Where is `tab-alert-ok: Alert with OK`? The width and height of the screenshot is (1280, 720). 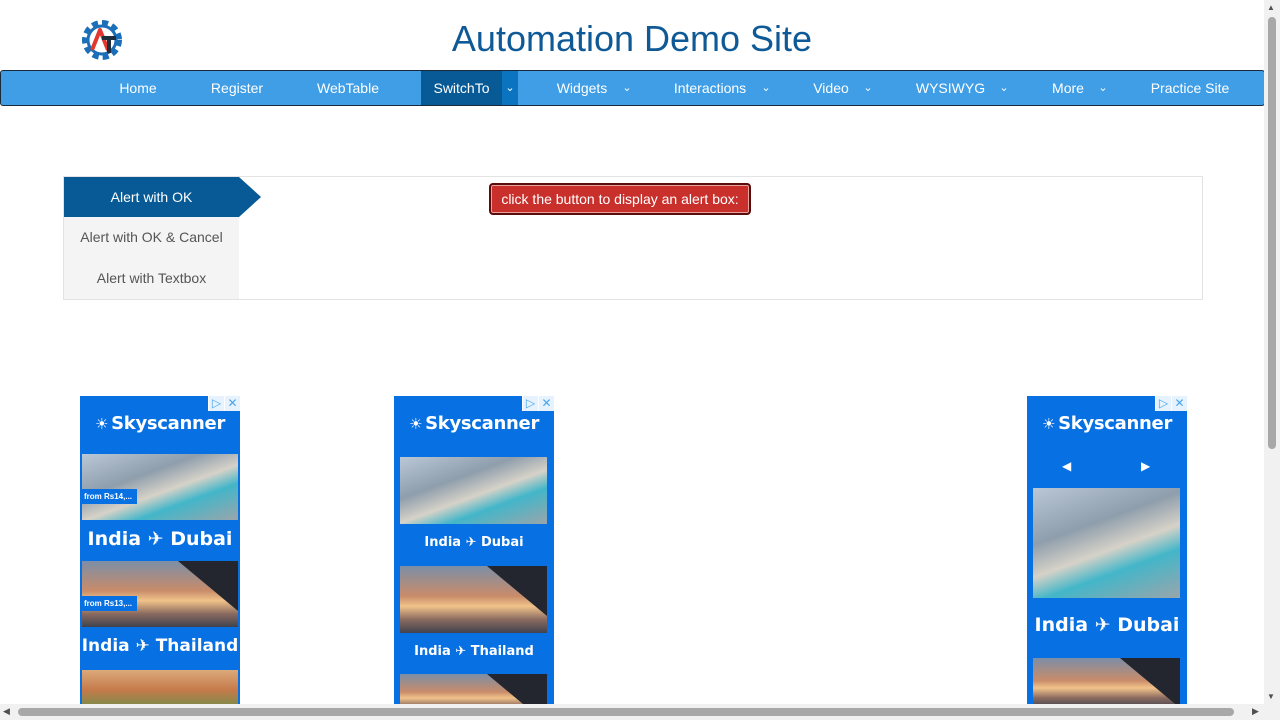 tab-alert-ok: Alert with OK is located at coordinates (151, 197).